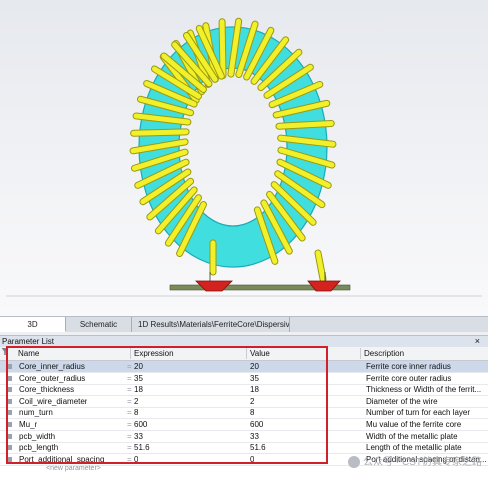  I want to click on param-description-cell: Number of turn for each layer, so click(418, 412).